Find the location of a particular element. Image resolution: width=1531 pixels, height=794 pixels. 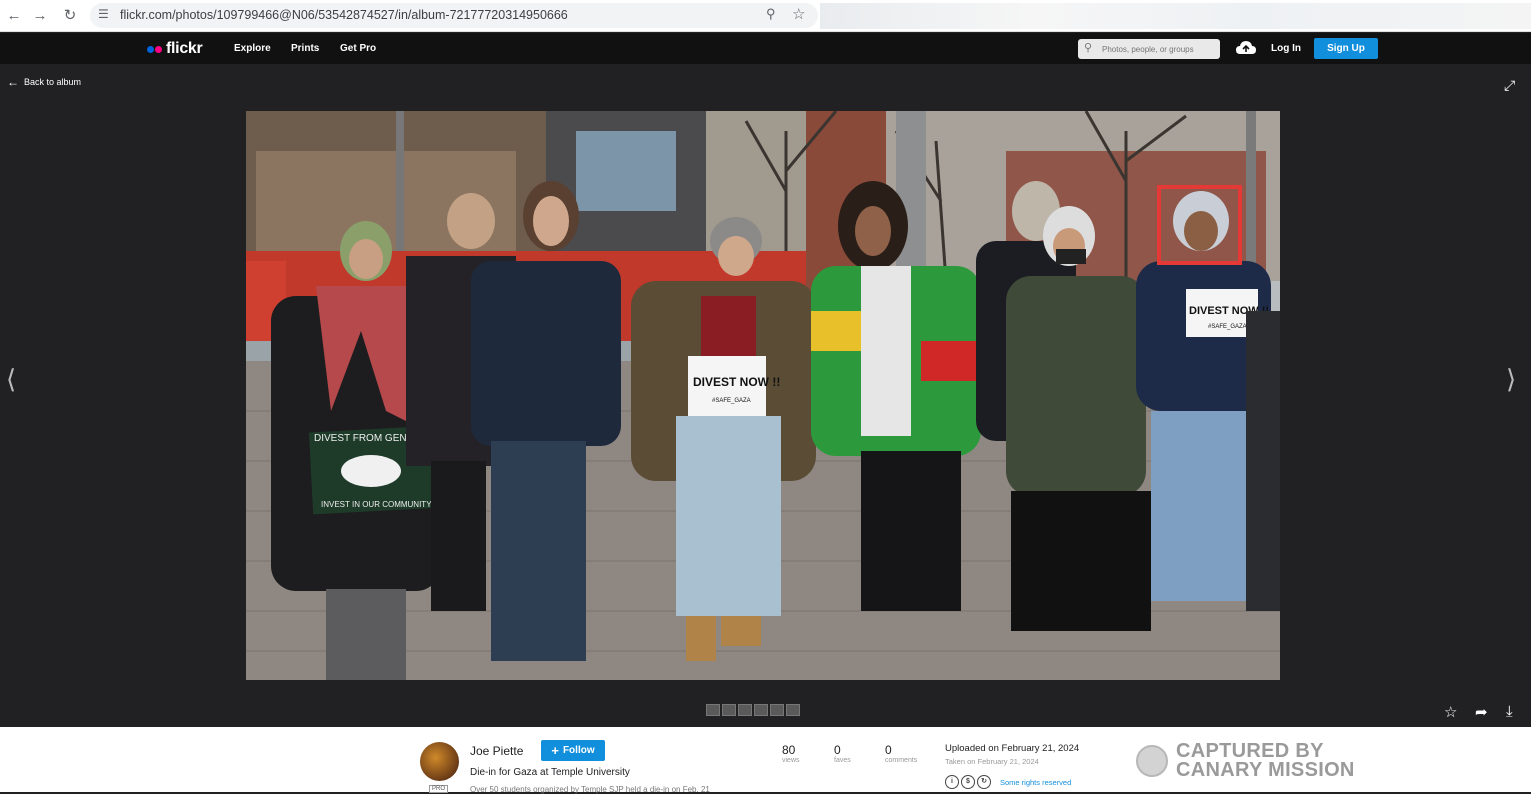

download-icon: ⤓ is located at coordinates (1509, 711).